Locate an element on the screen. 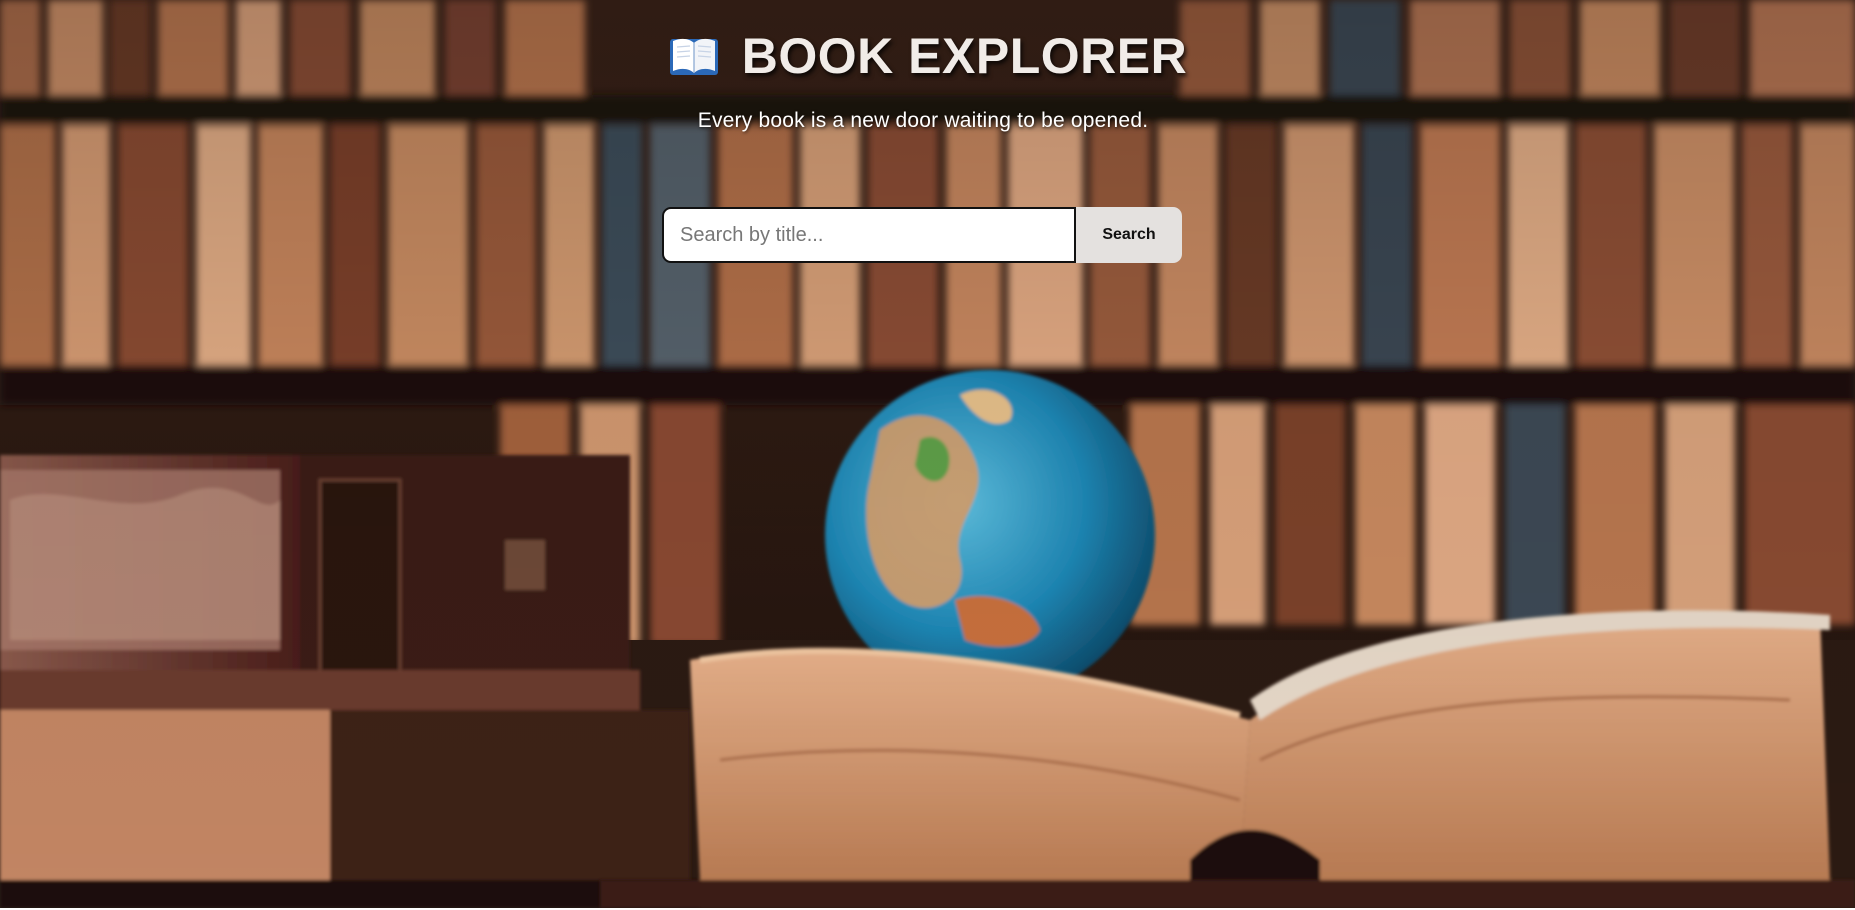 The image size is (1855, 910). open-book-icon is located at coordinates (693, 56).